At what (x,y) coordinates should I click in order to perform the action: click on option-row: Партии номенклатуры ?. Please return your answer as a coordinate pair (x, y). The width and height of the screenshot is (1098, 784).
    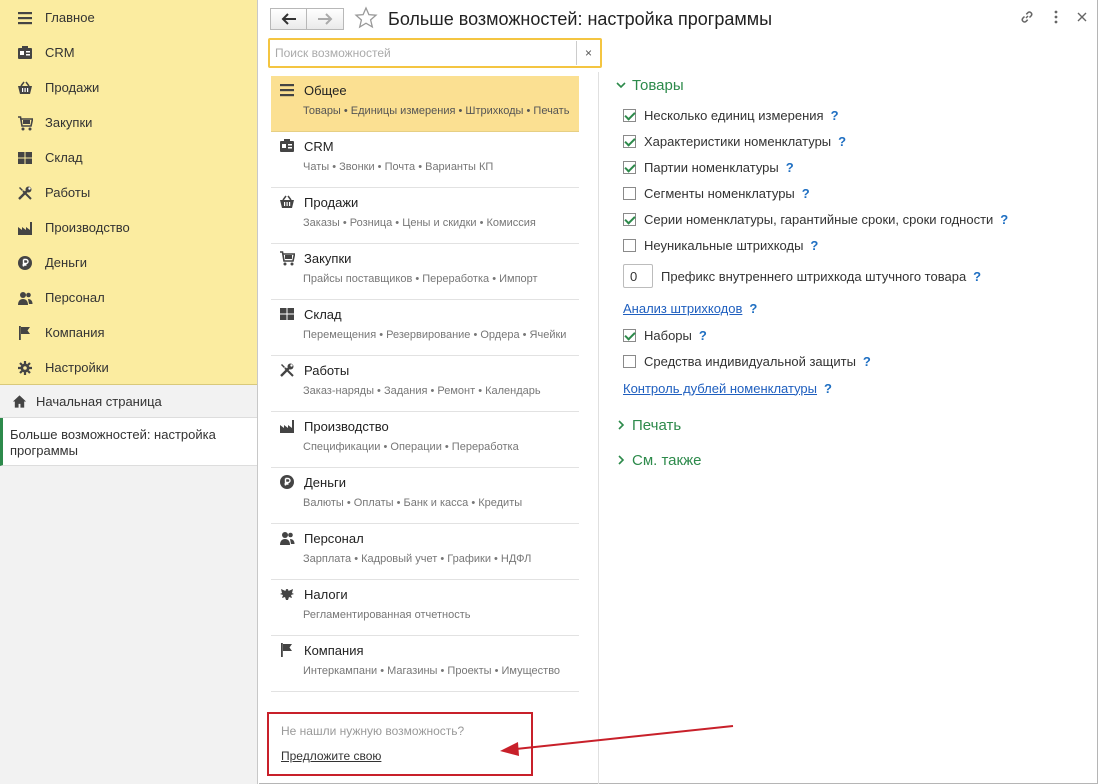
    Looking at the image, I should click on (850, 167).